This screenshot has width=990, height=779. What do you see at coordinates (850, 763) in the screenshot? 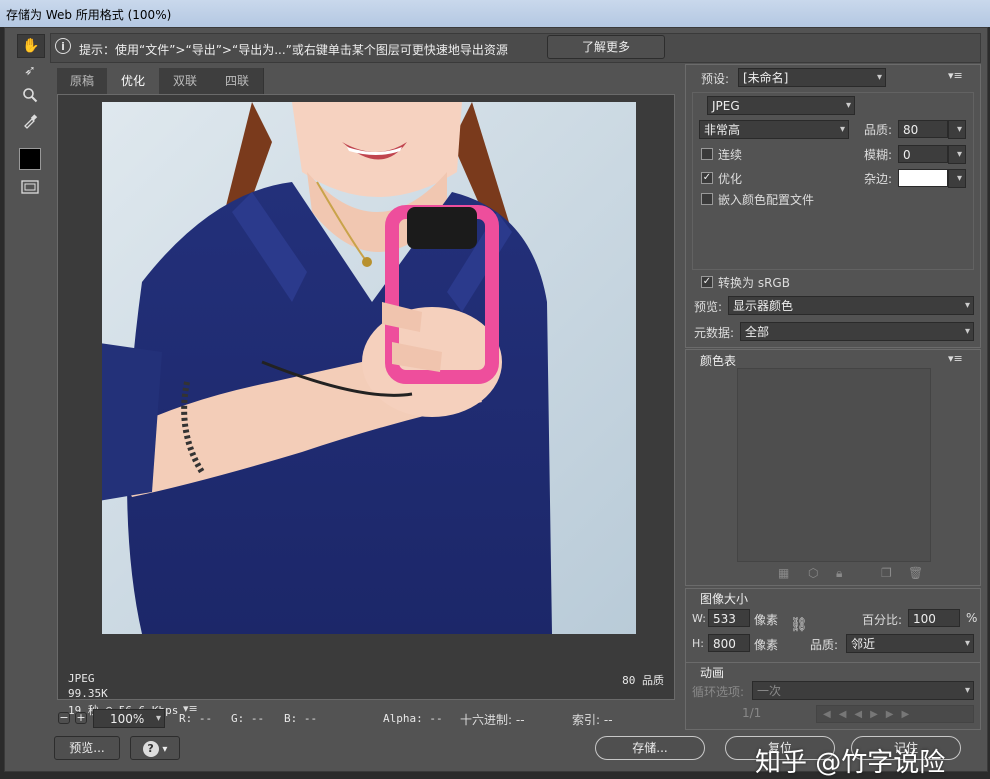
I see `watermark-text: 知乎 @竹字说险` at bounding box center [850, 763].